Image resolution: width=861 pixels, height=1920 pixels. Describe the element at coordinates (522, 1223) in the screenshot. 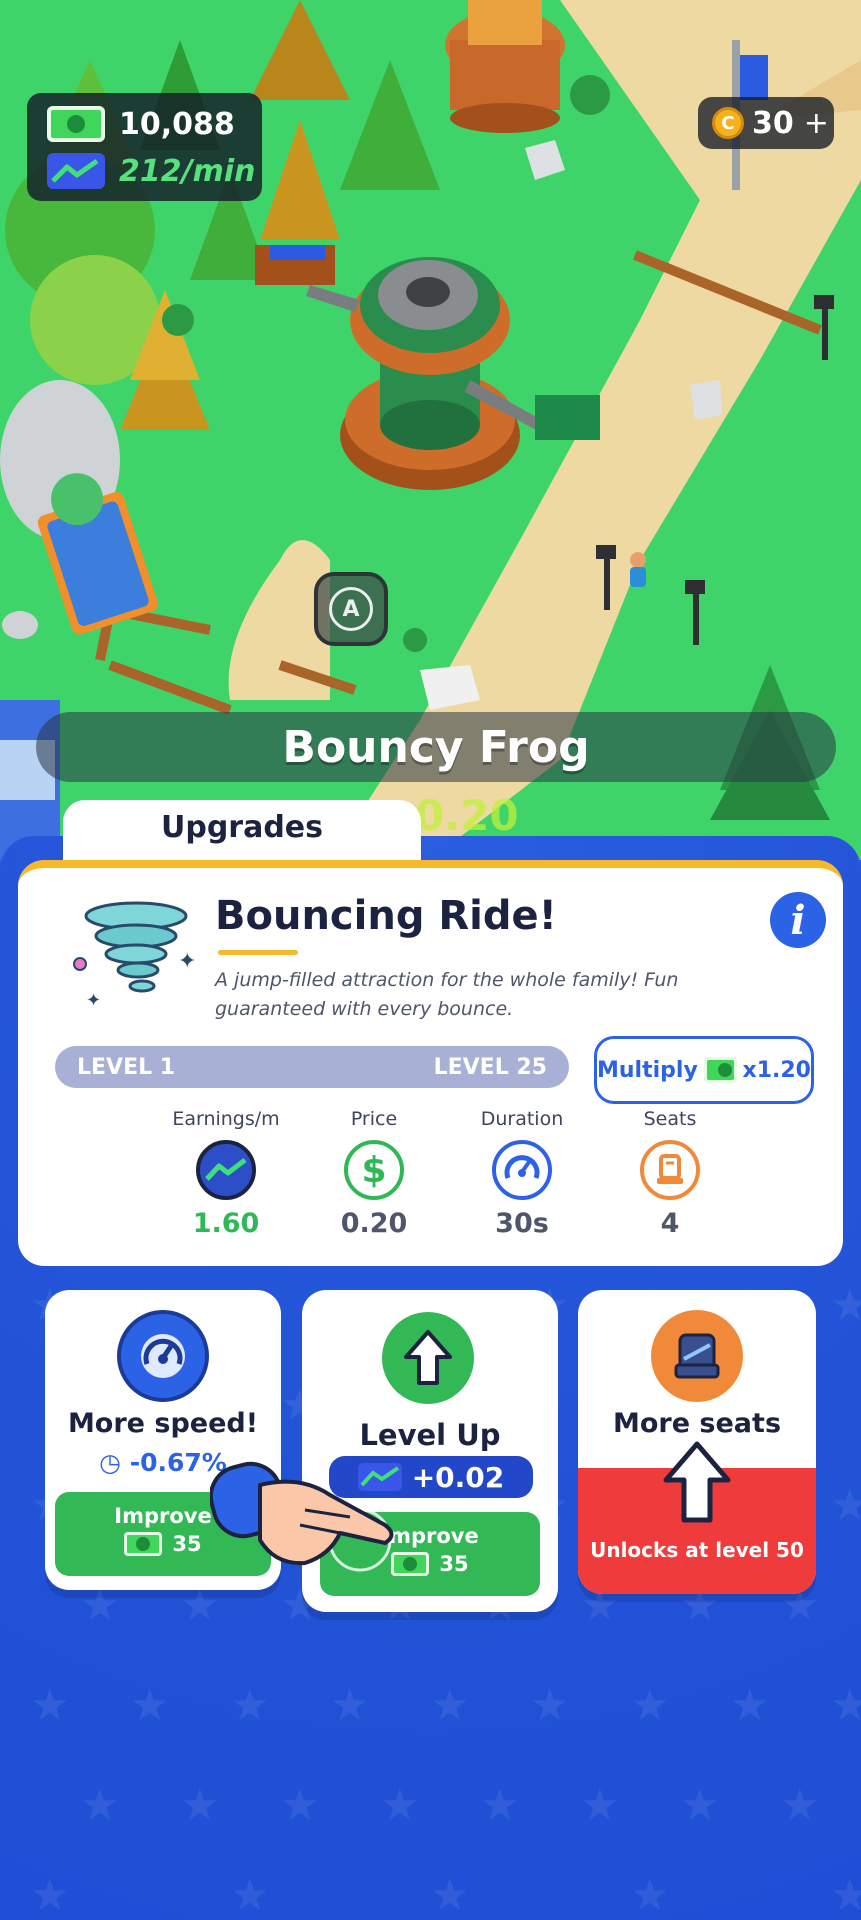

I see `stat-duration-value: 30s` at that location.